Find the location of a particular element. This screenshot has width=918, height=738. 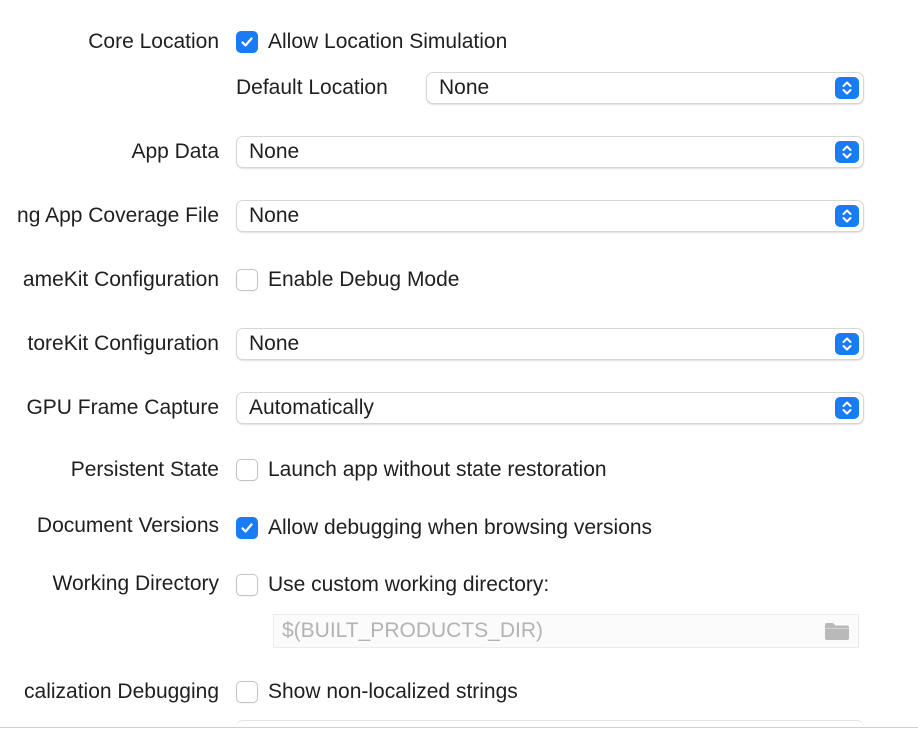

allow-location-simulation-checkbox is located at coordinates (247, 42).